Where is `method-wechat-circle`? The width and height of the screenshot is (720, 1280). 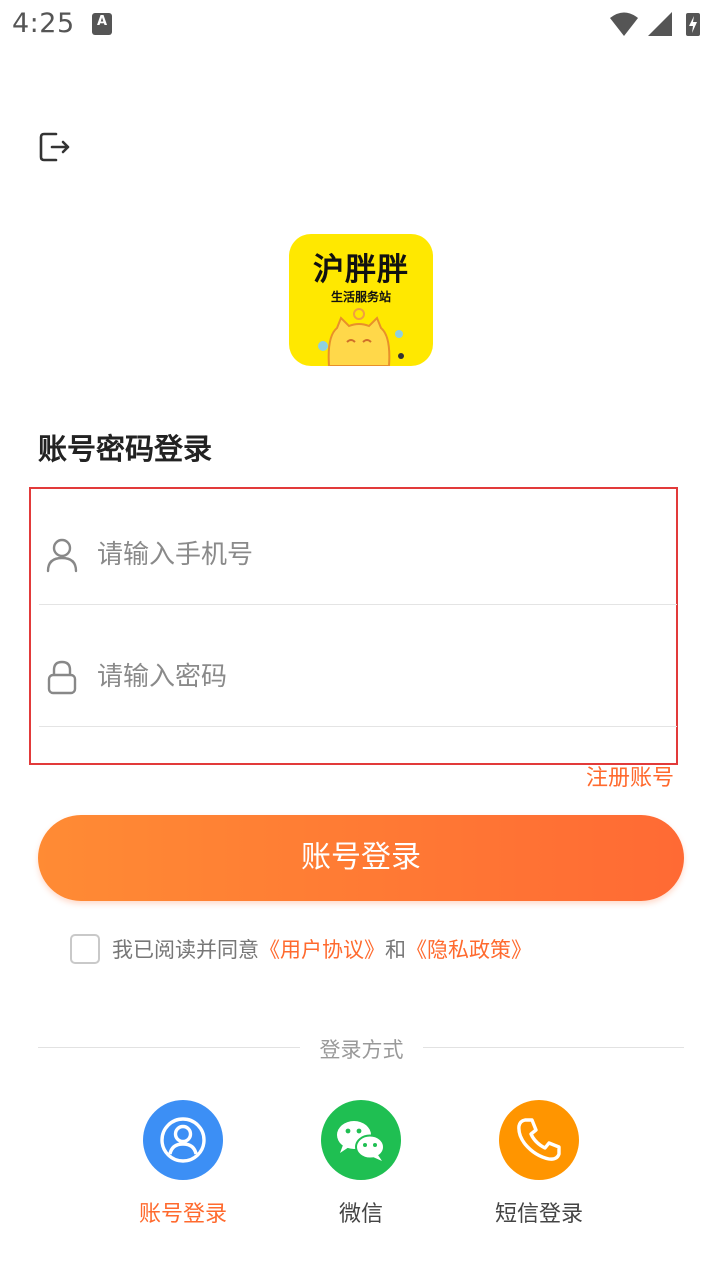 method-wechat-circle is located at coordinates (361, 1140).